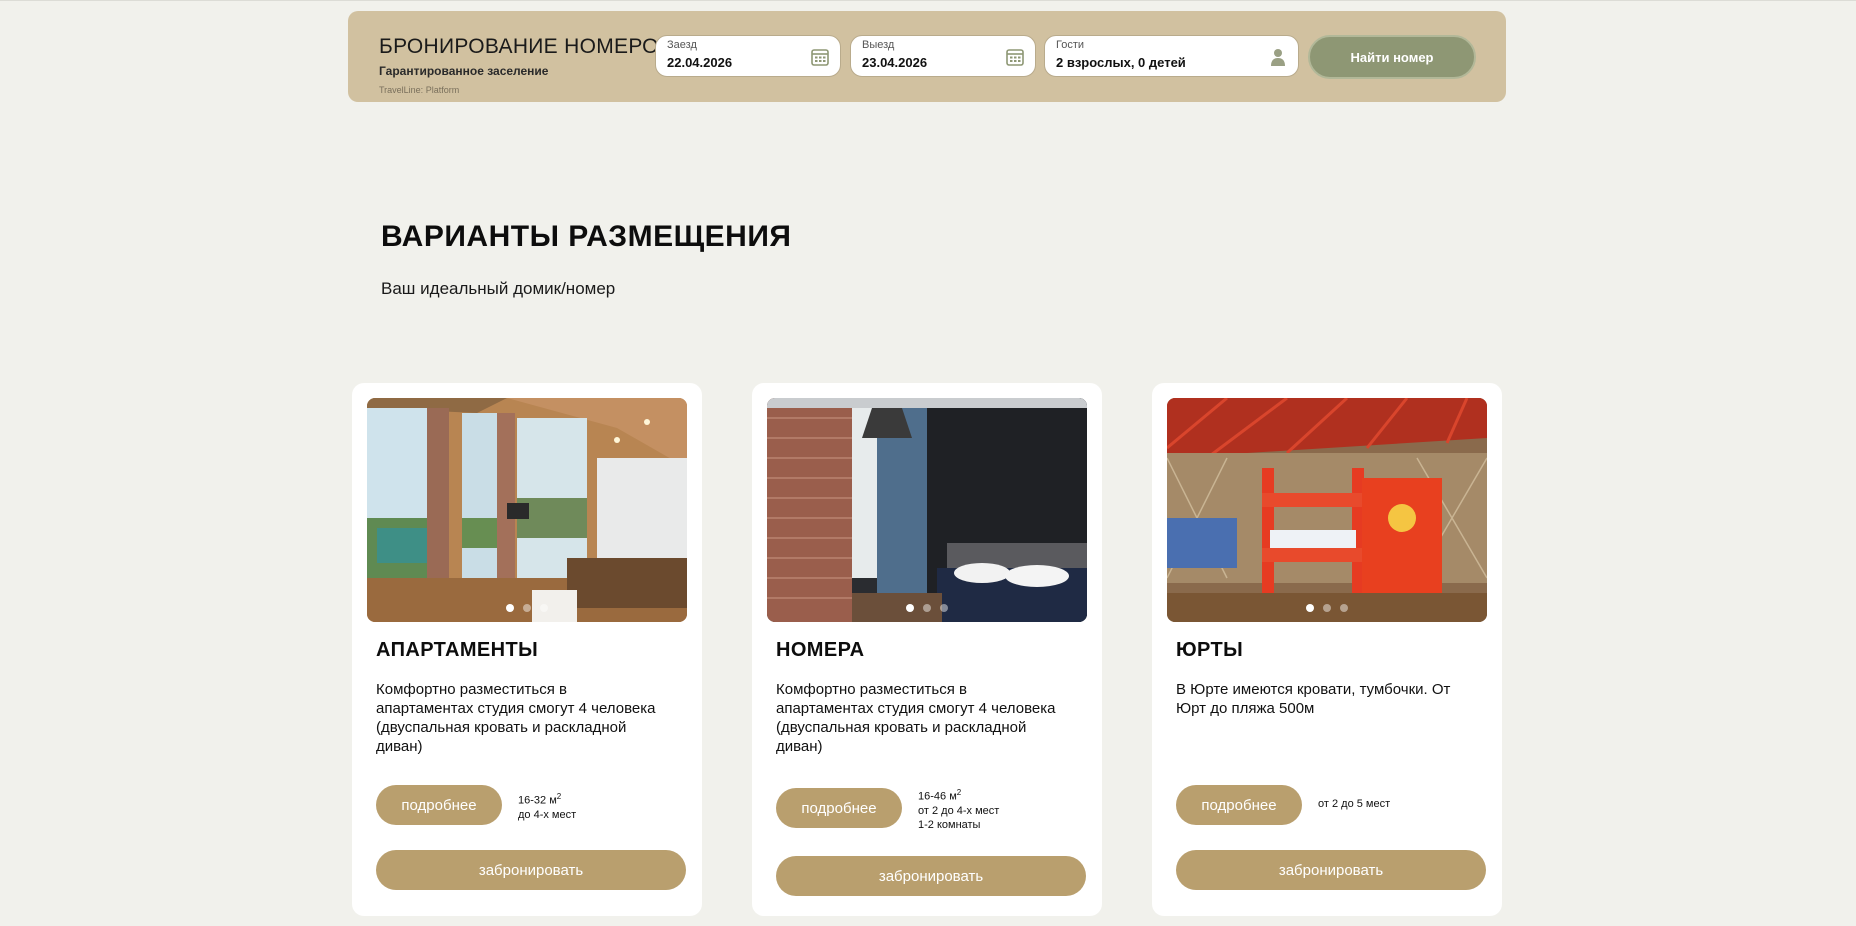  I want to click on checkout-field: Выезд 23.04.2026, so click(943, 56).